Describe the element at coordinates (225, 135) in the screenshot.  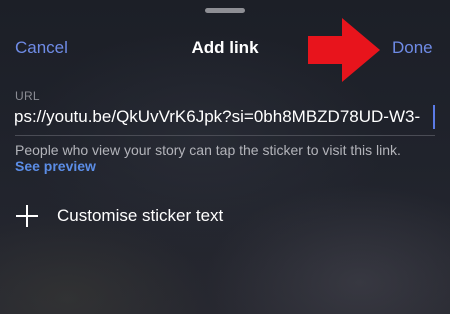
I see `url-divider` at that location.